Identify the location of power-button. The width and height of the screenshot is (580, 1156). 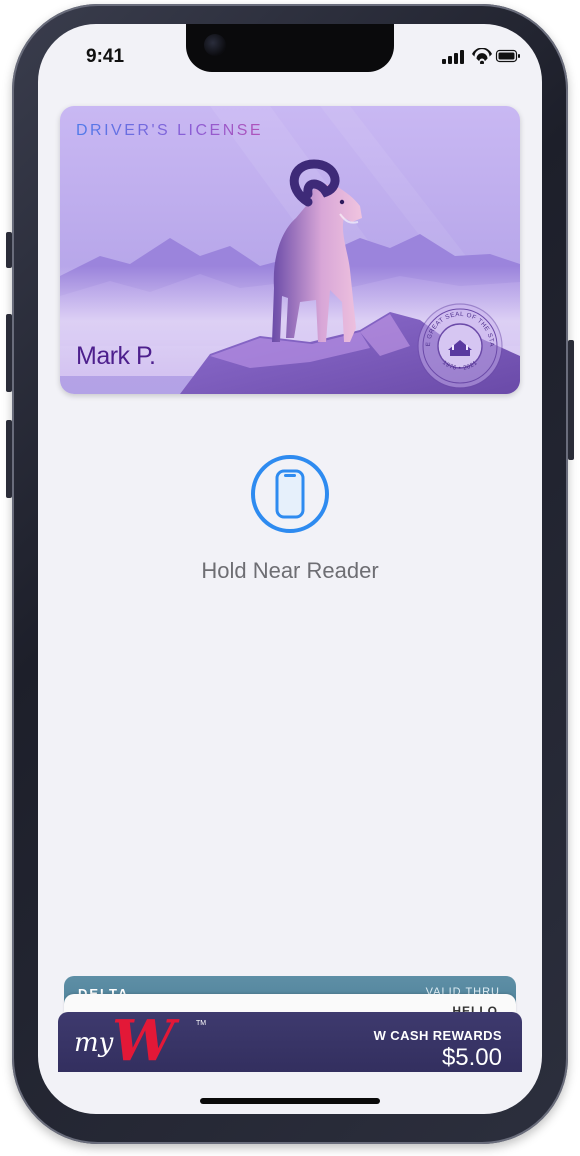
(571, 400).